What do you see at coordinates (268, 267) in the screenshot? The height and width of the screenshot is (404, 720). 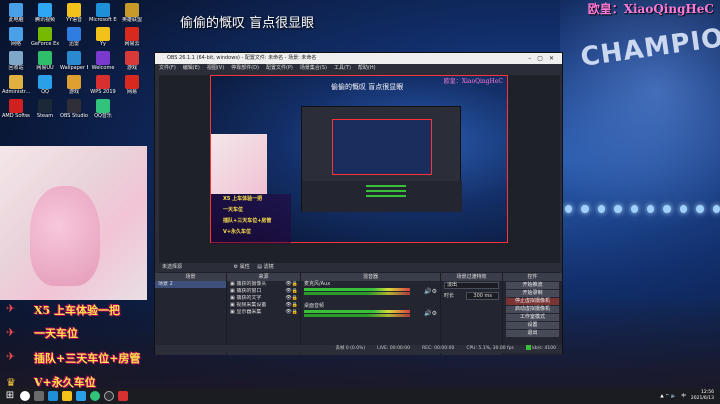 I see `filters-label: 滤镜` at bounding box center [268, 267].